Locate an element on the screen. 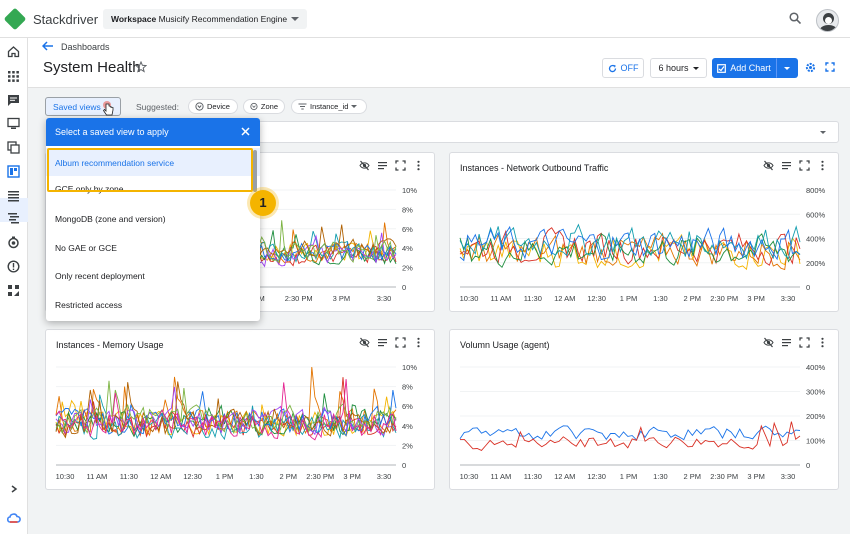 This screenshot has height=534, width=850. logs-icon is located at coordinates (13, 195).